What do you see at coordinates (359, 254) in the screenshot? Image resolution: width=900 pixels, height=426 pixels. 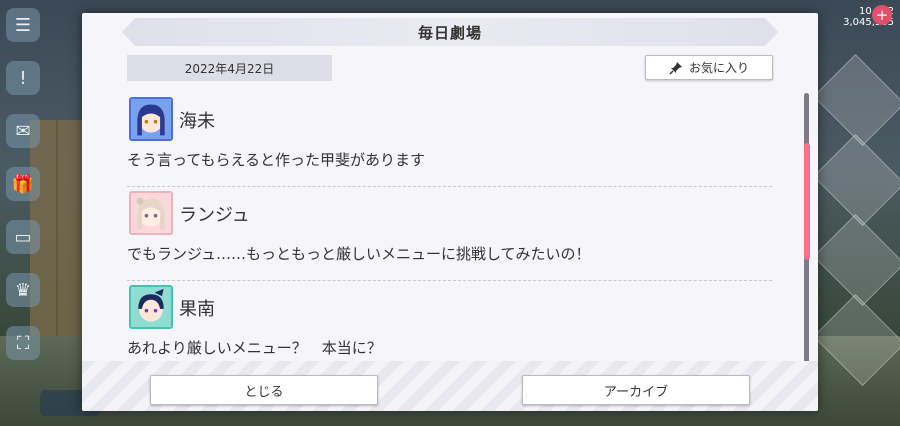 I see `message-text: でもランジュ……もっともっと厳しいメニューに挑戦してみたいの！` at bounding box center [359, 254].